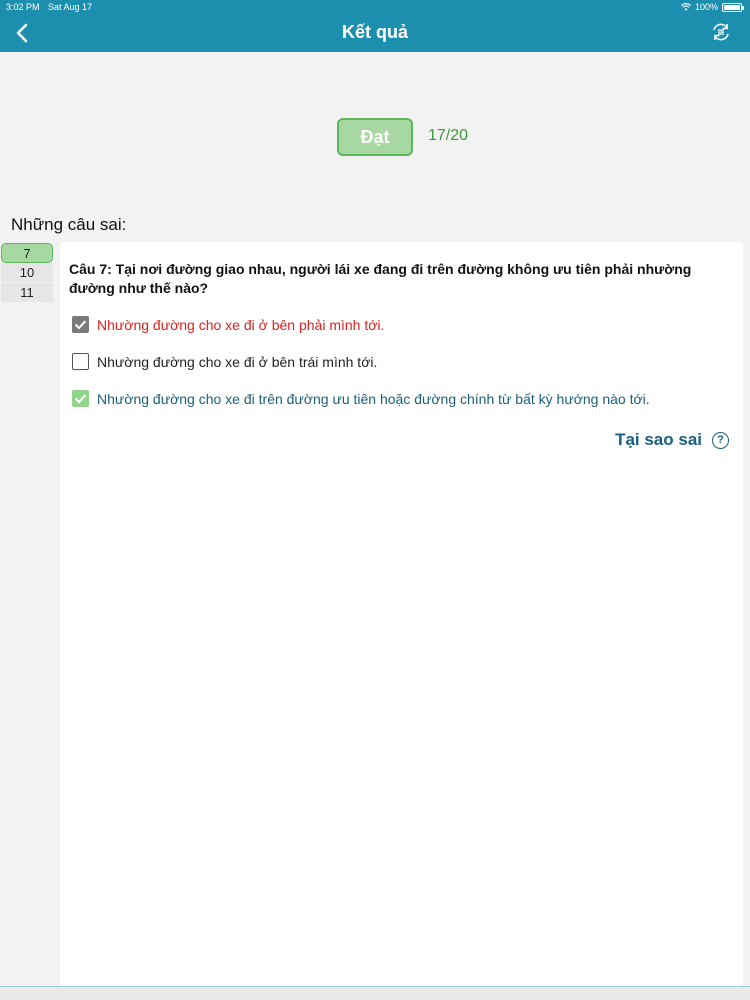 The width and height of the screenshot is (750, 1000). I want to click on pass-badge: Đạt, so click(375, 137).